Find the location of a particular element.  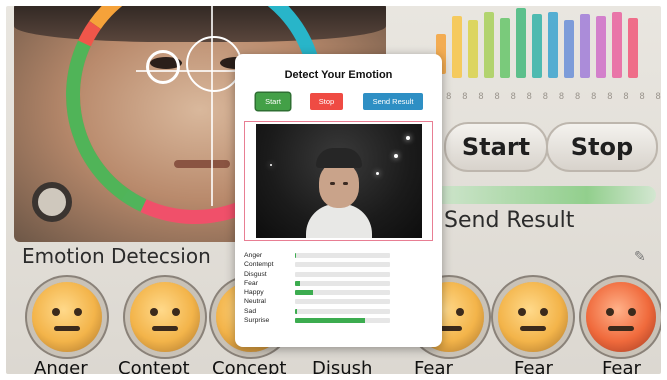

emotion-bar-label: Happy is located at coordinates (254, 293).